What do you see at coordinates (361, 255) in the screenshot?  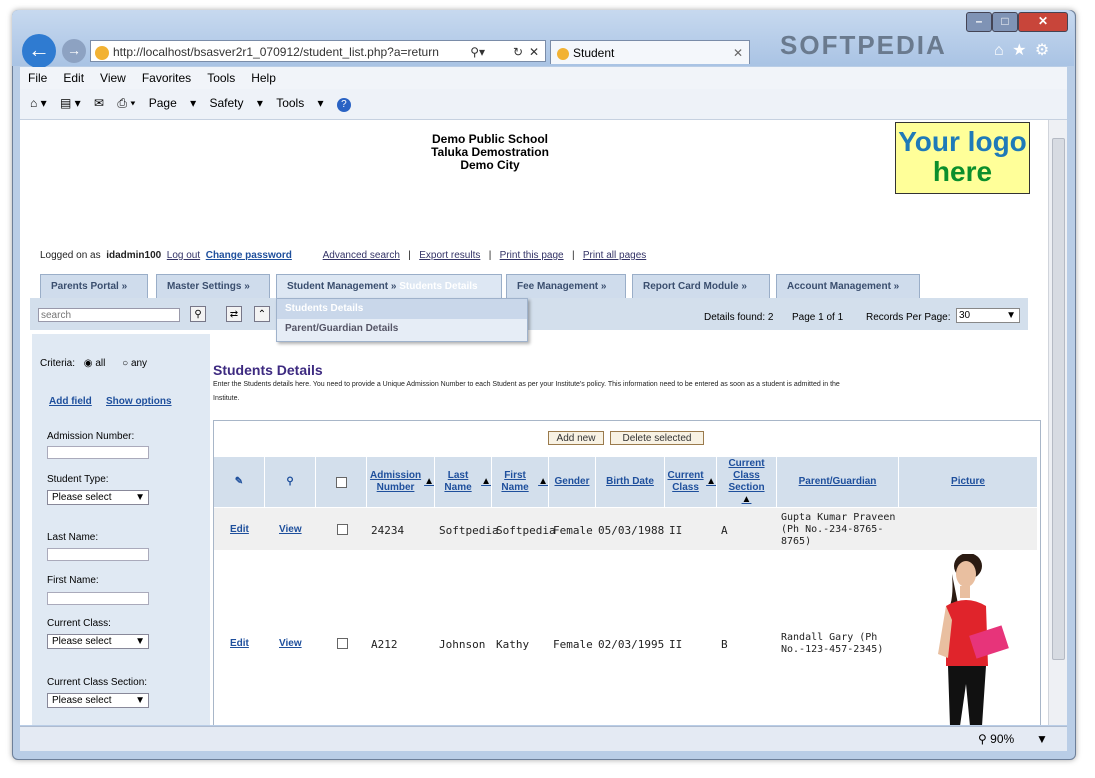 I see `advanced-search-link: Advanced search` at bounding box center [361, 255].